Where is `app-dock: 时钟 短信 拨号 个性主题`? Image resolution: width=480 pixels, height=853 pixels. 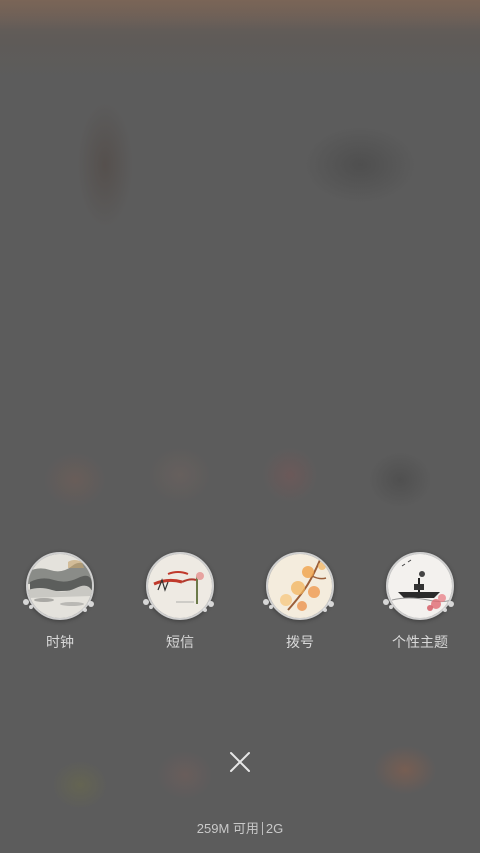
app-dock: 时钟 短信 拨号 个性主题 is located at coordinates (240, 607).